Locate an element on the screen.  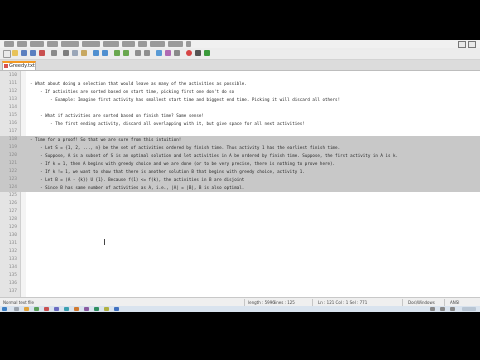
line-number: 132 is located at coordinates (12, 251).